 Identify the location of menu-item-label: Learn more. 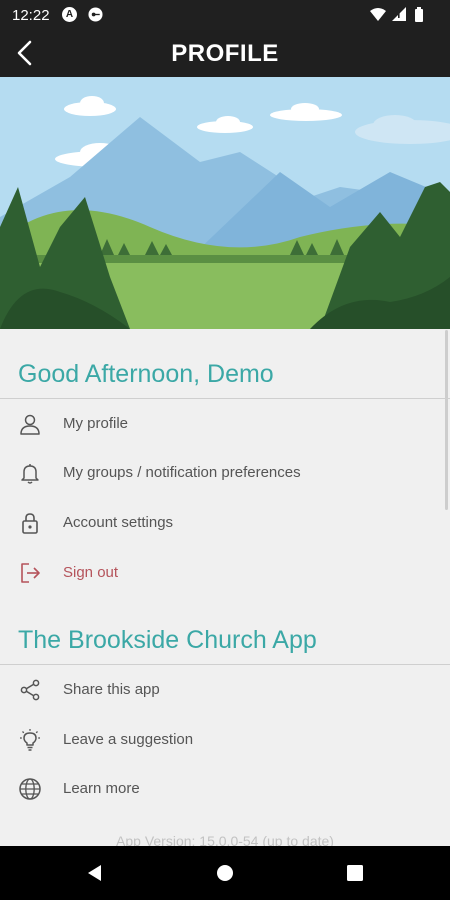
(101, 788).